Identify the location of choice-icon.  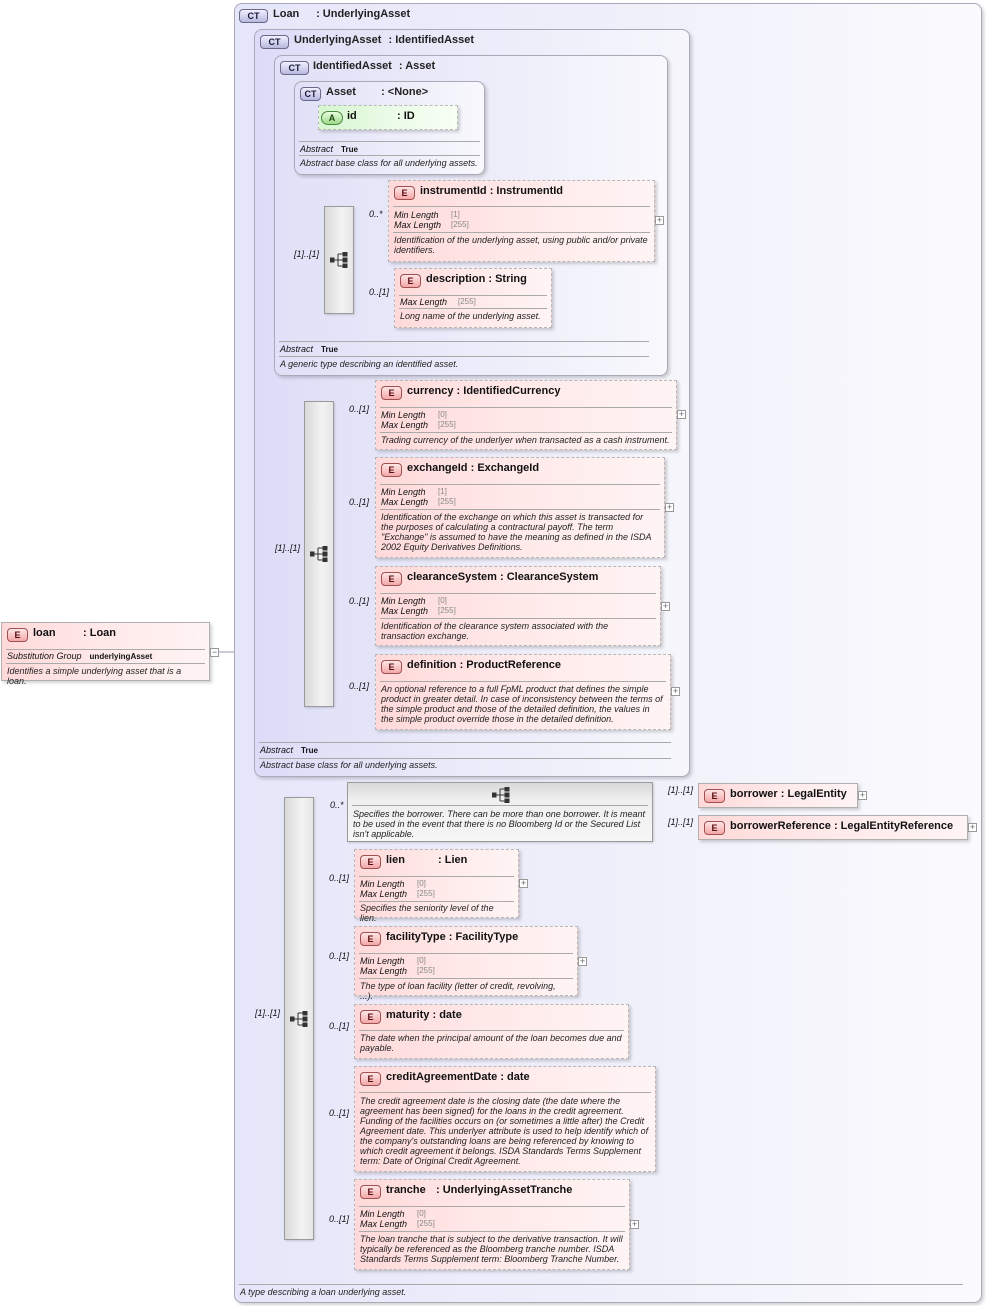
(501, 795).